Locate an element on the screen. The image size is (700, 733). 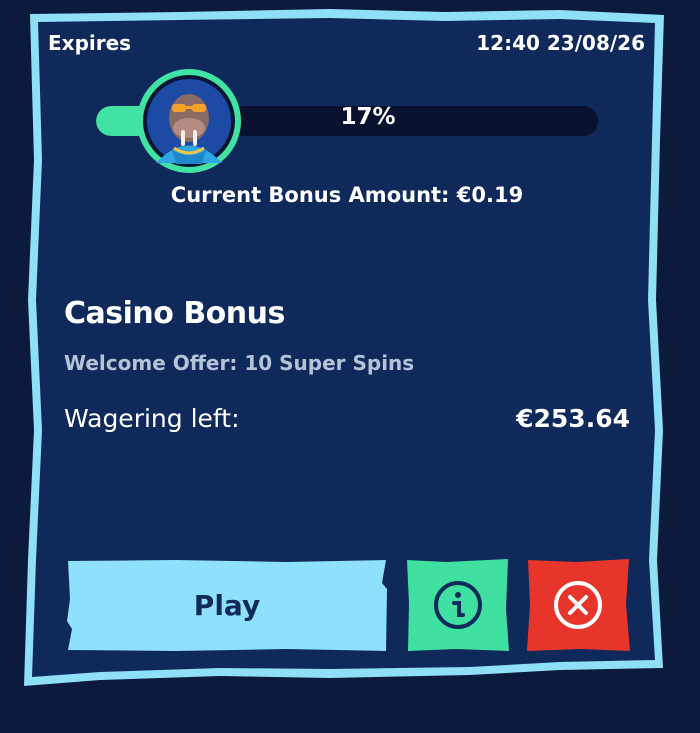
bonus-subtitle: Welcome Offer: 10 Super Spins is located at coordinates (239, 363).